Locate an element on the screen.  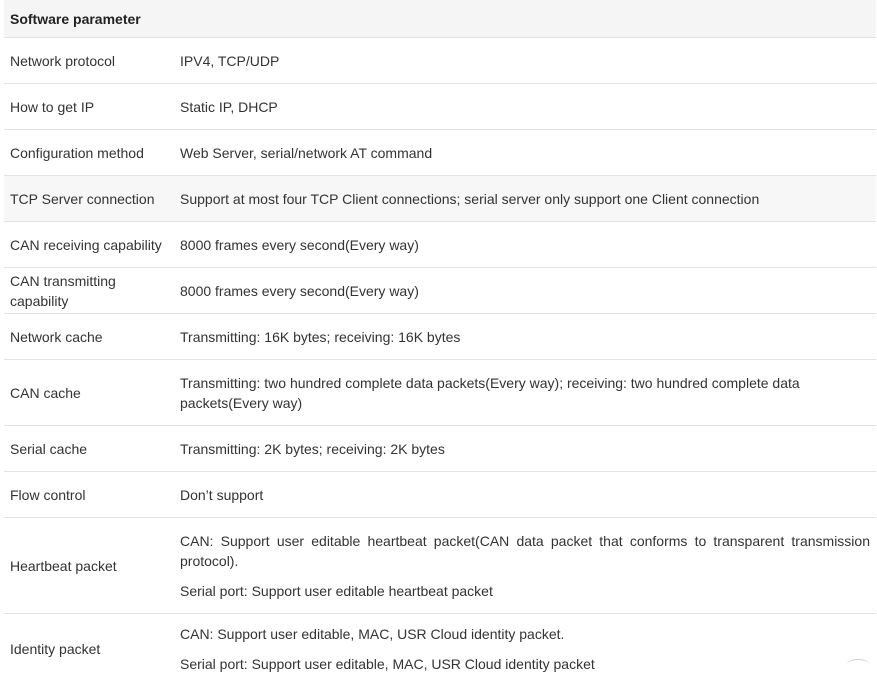
row-value: Static IP, DHCP is located at coordinates (525, 107).